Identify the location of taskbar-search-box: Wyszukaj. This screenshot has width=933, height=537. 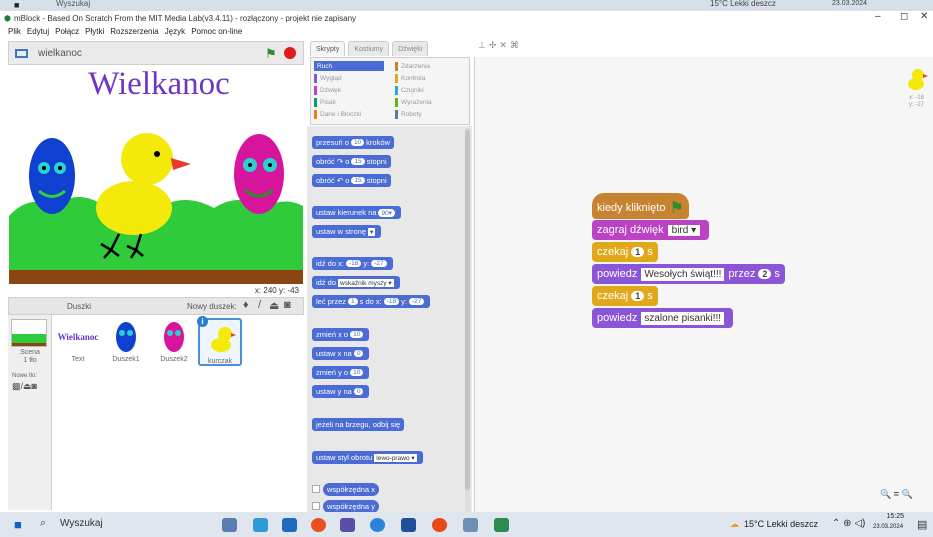
(81, 523).